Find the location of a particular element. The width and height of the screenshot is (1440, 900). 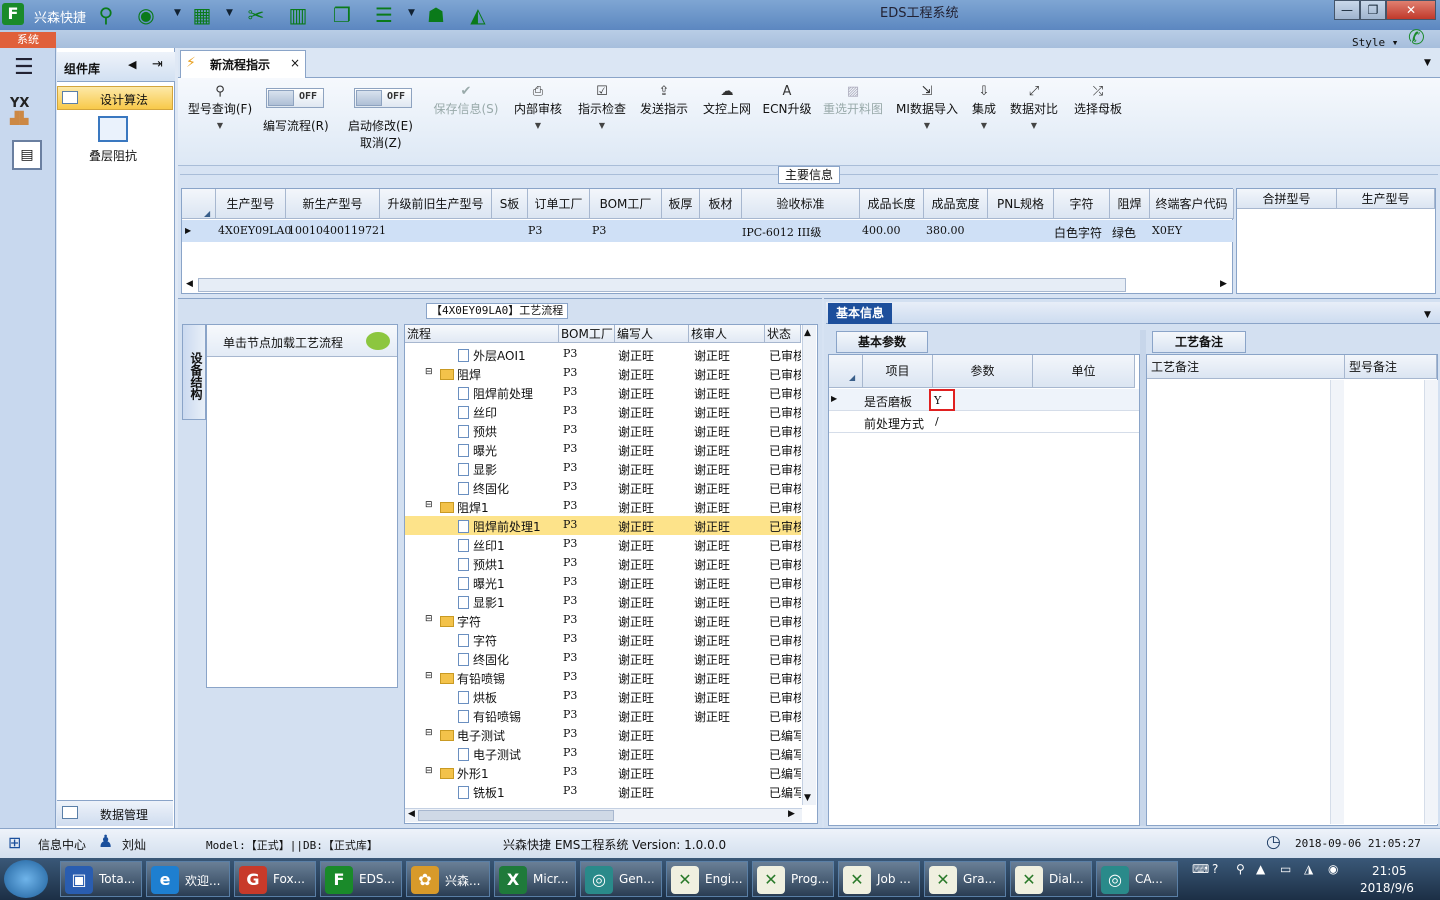

model-notes-scrollbar is located at coordinates (1431, 602).